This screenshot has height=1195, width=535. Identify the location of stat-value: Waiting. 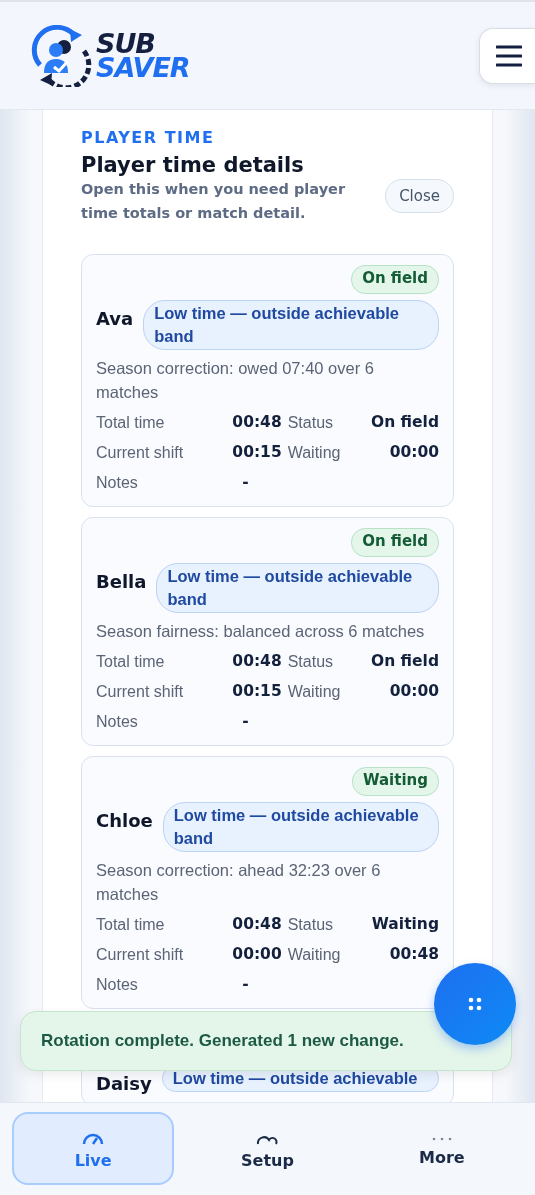
(404, 924).